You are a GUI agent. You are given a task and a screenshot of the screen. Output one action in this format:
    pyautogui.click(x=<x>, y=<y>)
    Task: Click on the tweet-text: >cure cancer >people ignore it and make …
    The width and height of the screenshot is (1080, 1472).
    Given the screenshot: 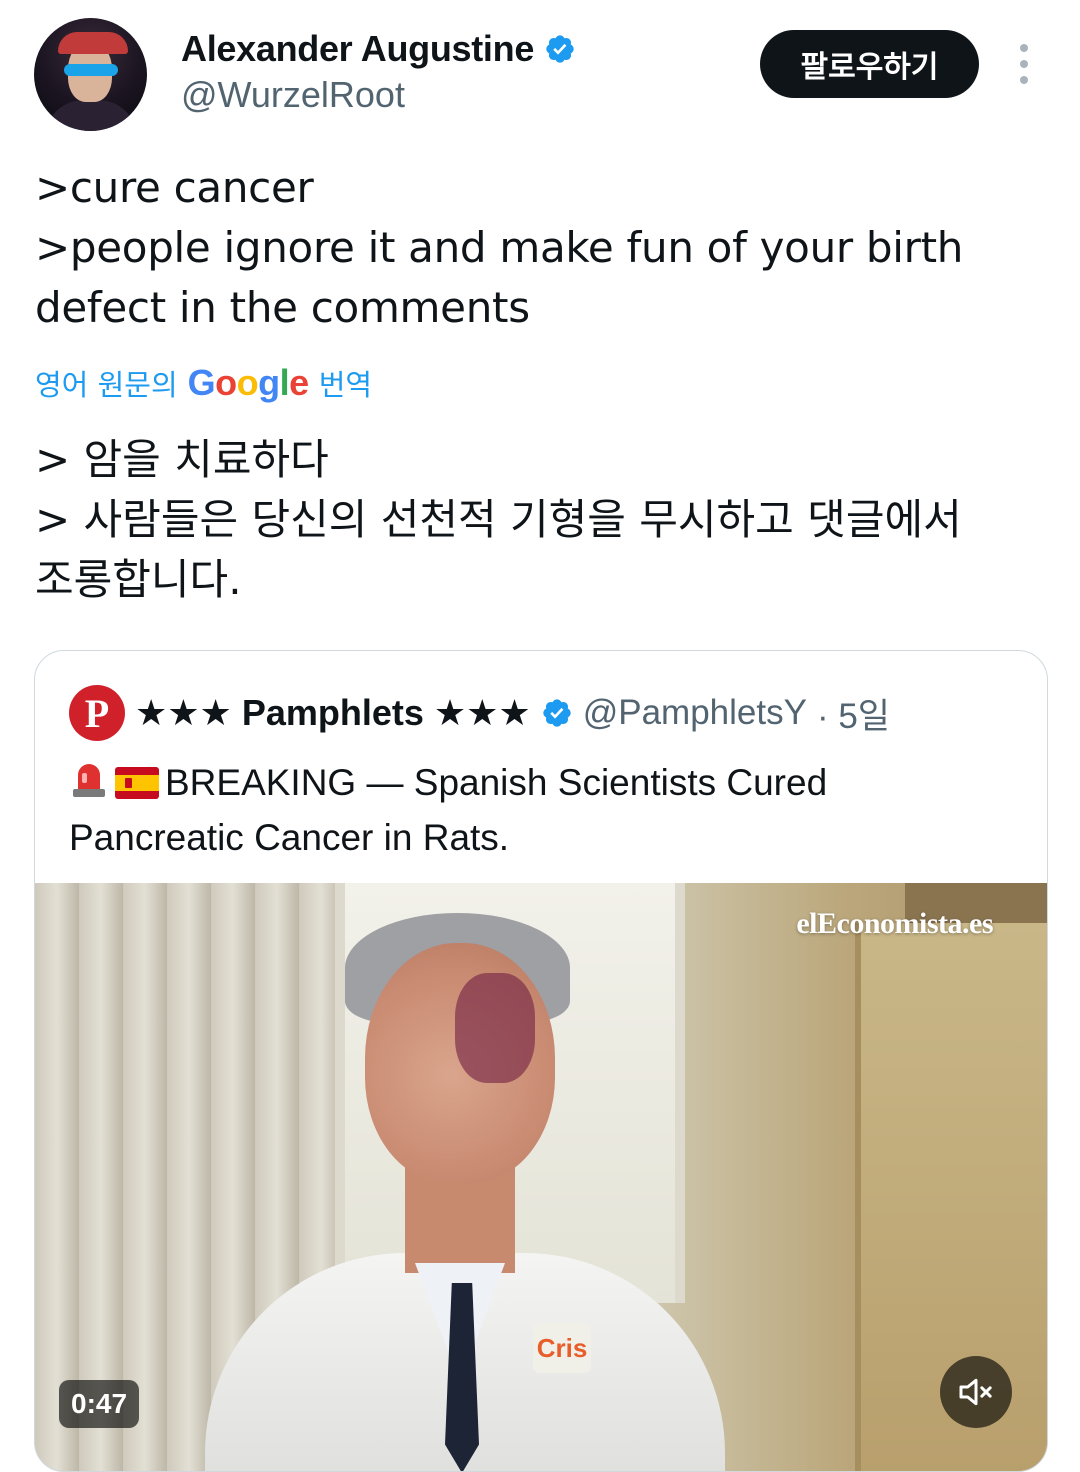 What is the action you would take?
    pyautogui.click(x=540, y=248)
    